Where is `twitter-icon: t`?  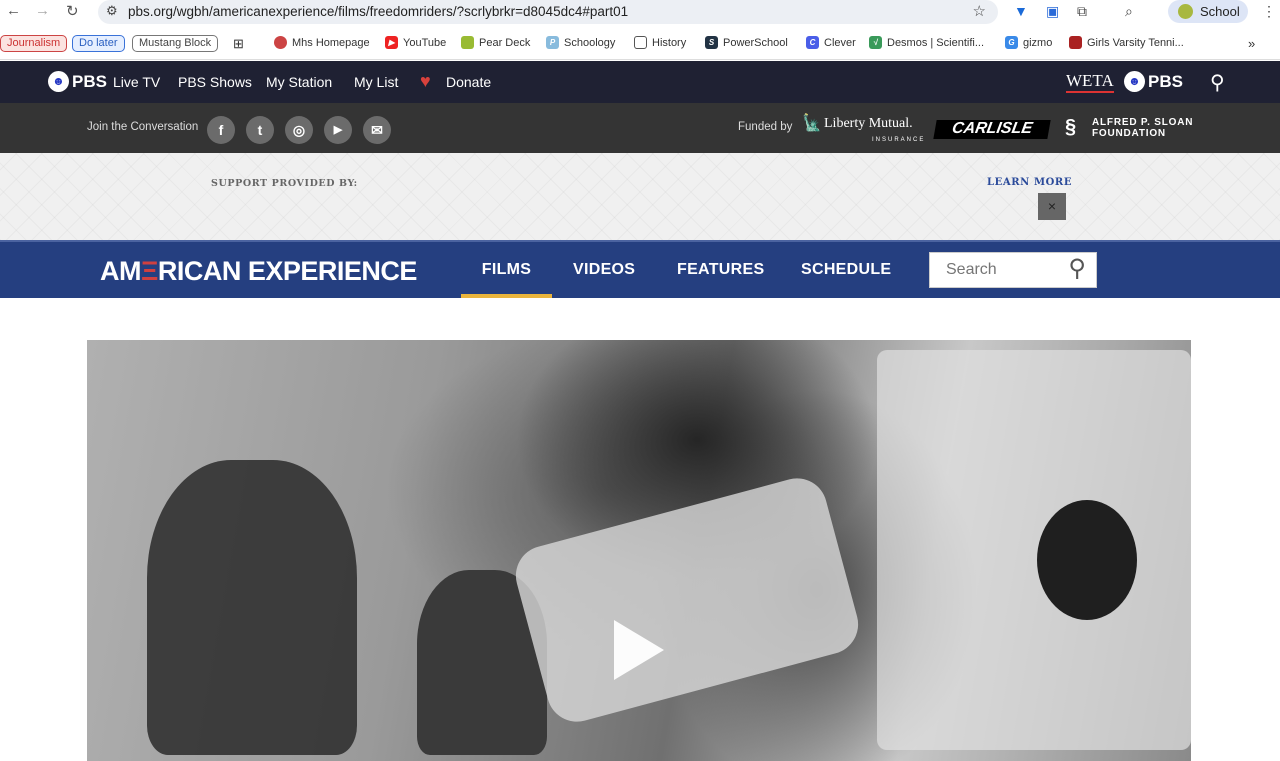
twitter-icon: t is located at coordinates (260, 130).